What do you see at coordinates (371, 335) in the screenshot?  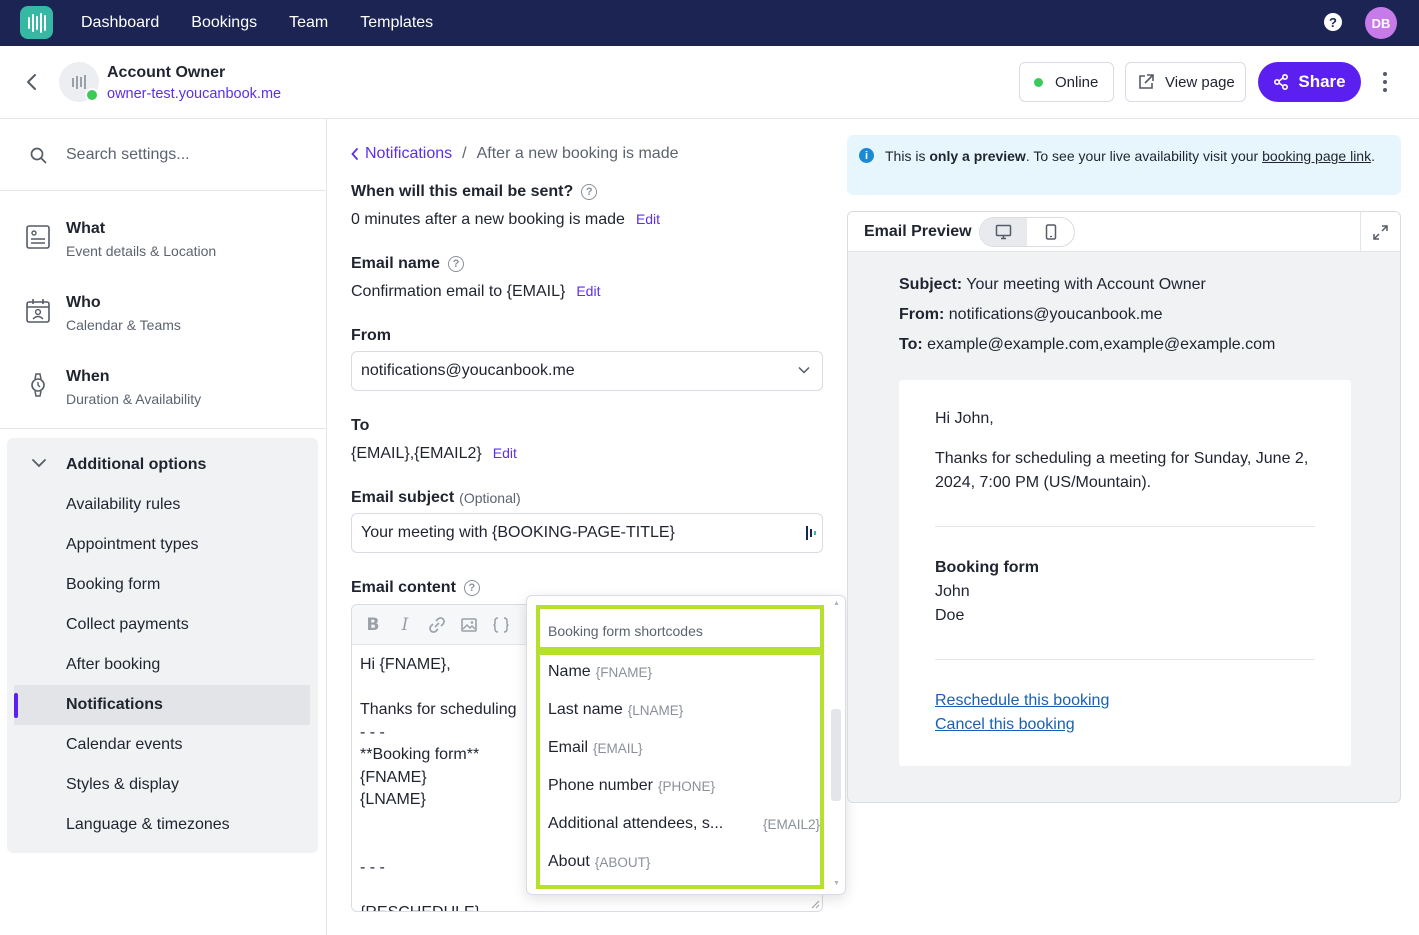 I see `from-label-text: From` at bounding box center [371, 335].